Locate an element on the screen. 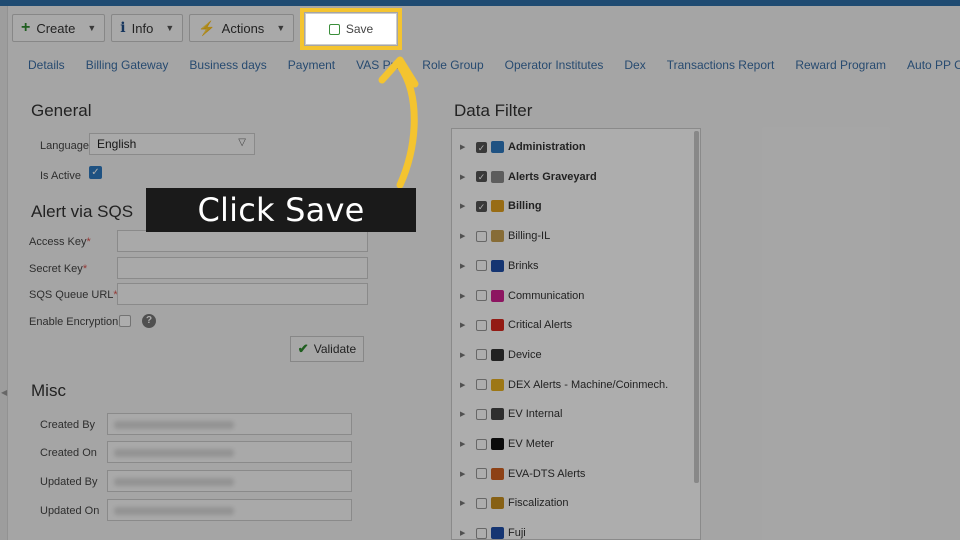 The height and width of the screenshot is (540, 960). tree-node: ▶ EV Meter is located at coordinates (503, 444).